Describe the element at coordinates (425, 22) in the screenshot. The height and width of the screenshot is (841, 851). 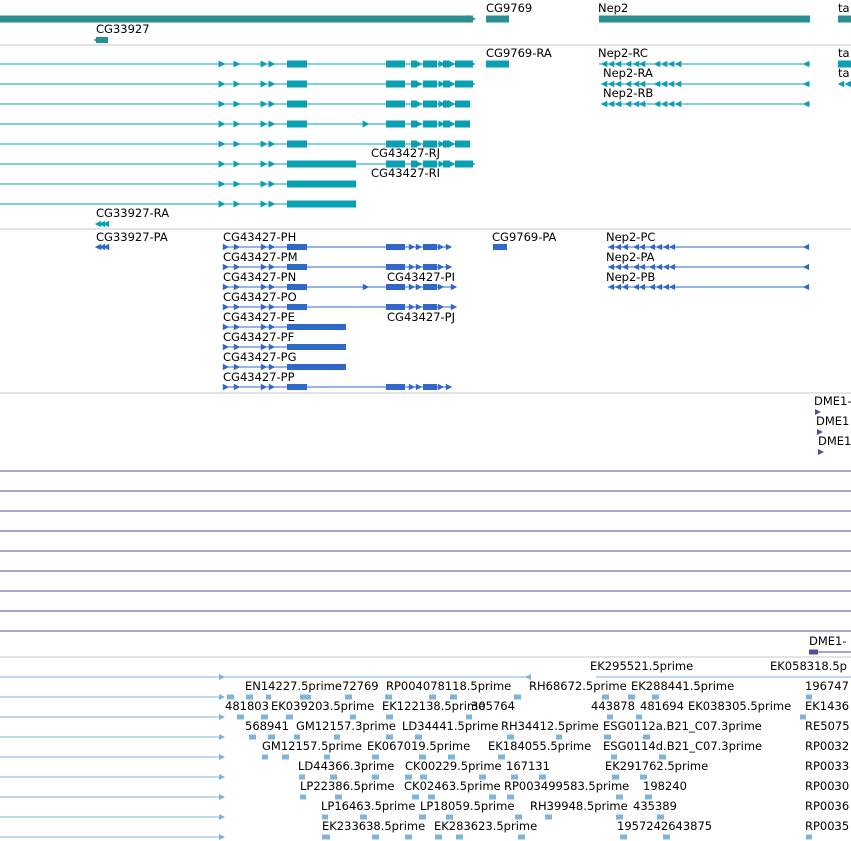
I see `gene-track: CG9769 Nep2 ta CG33927` at that location.